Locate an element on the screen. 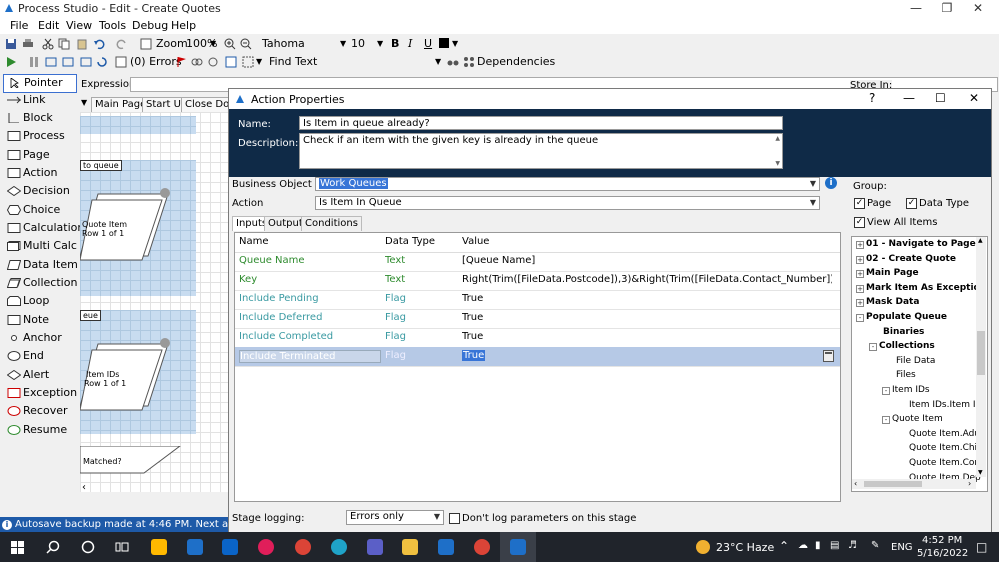 The width and height of the screenshot is (999, 562). paste-icon is located at coordinates (82, 44).